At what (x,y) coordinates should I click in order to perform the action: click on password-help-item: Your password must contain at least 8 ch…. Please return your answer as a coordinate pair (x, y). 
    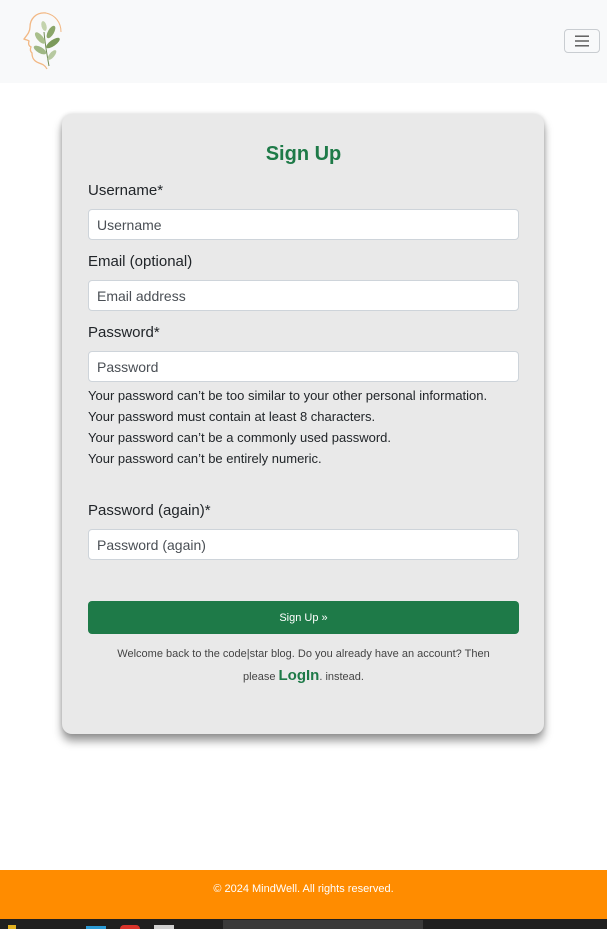
    Looking at the image, I should click on (232, 416).